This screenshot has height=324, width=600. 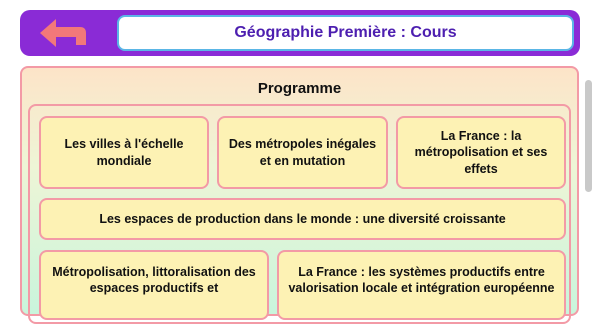 I want to click on chapter-card-villes-mondiale: Les villes à l'échelle mondiale, so click(x=124, y=152).